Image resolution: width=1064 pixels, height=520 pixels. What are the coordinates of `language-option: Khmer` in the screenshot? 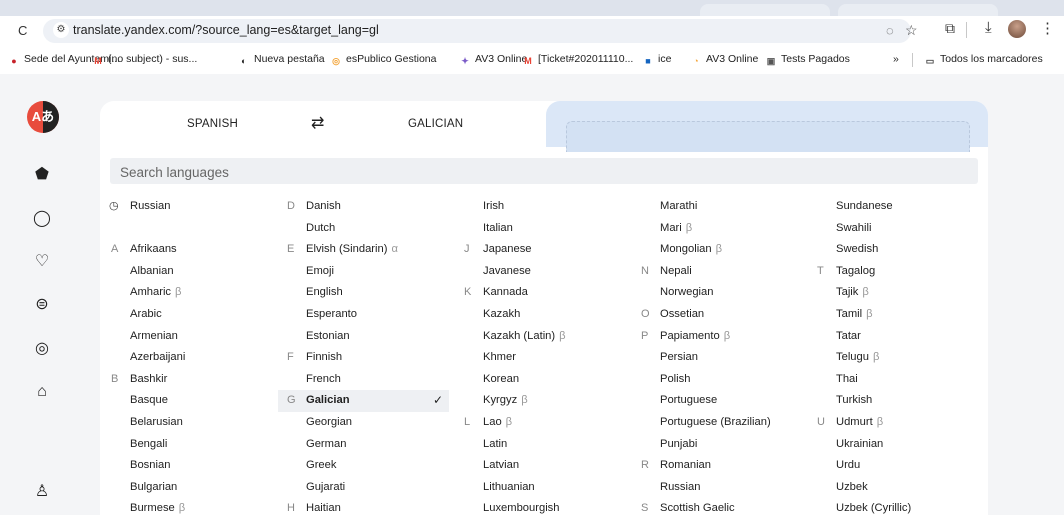 It's located at (558, 358).